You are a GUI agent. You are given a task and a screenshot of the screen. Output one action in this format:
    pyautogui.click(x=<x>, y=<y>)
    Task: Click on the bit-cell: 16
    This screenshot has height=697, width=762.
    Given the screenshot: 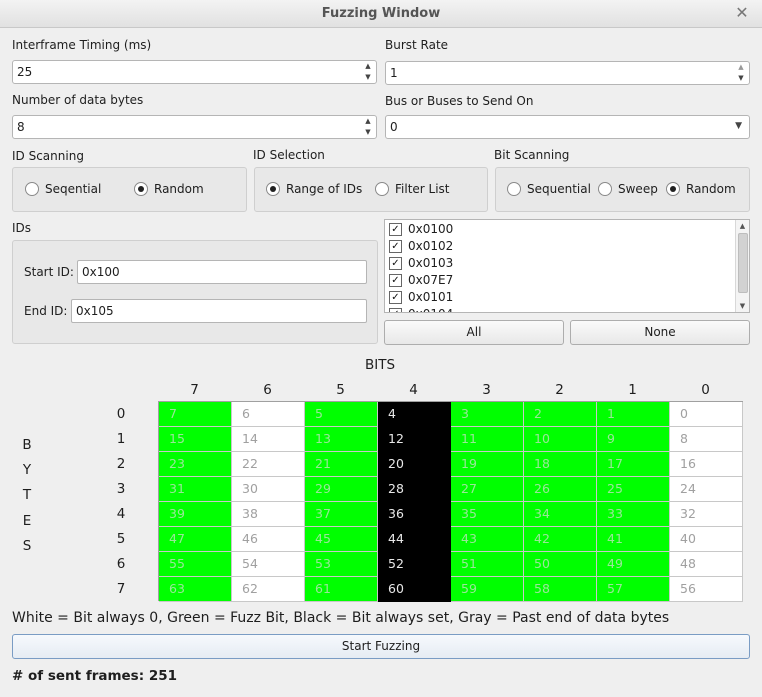 What is the action you would take?
    pyautogui.click(x=706, y=464)
    